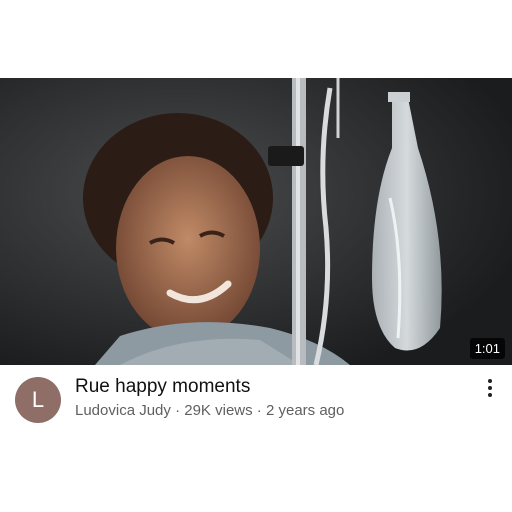  Describe the element at coordinates (162, 387) in the screenshot. I see `video-title: Rue happy moments` at that location.